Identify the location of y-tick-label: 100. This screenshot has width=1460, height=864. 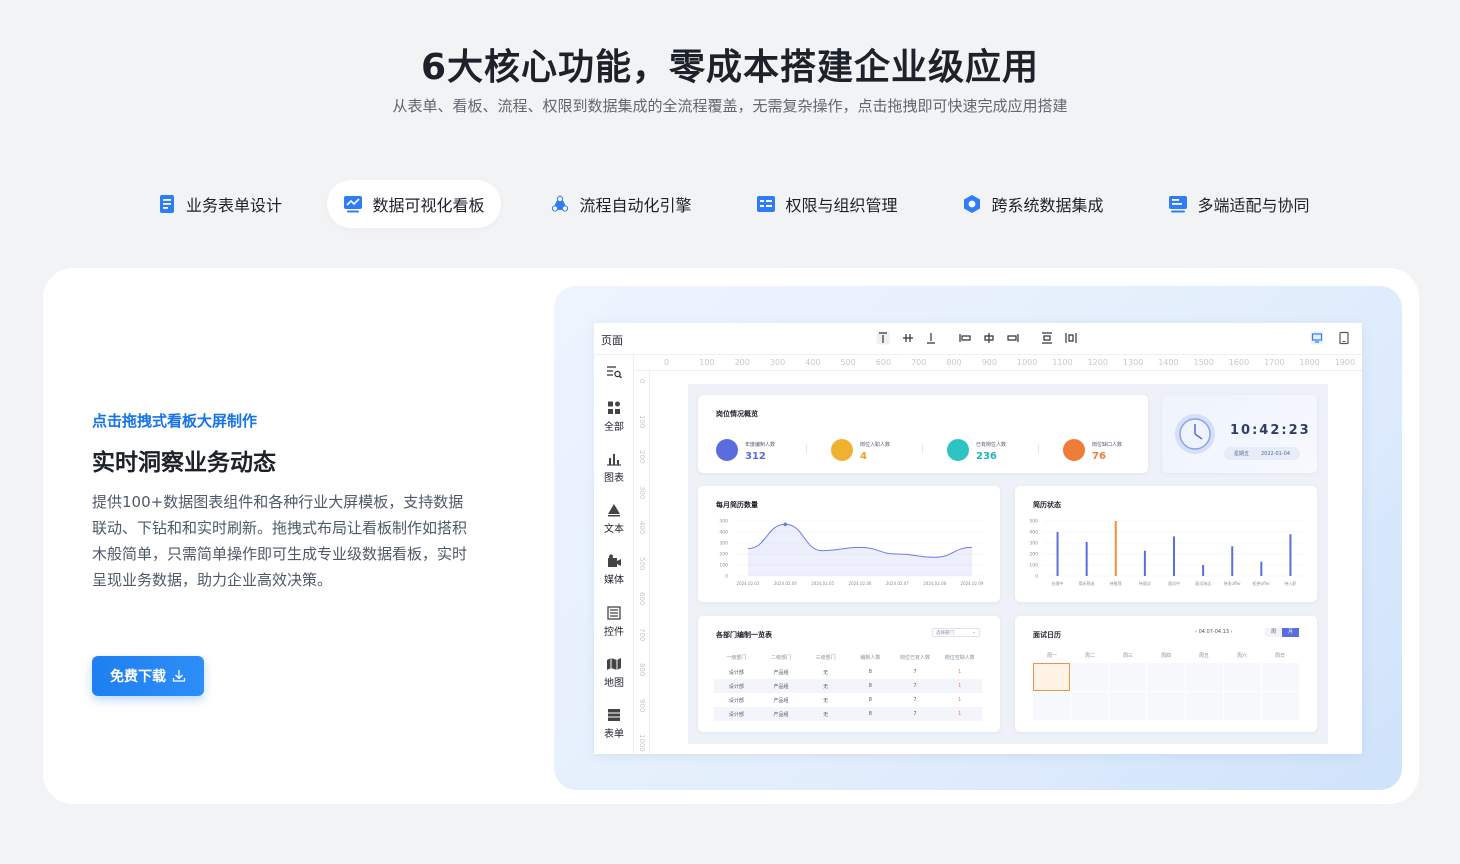
(1033, 566).